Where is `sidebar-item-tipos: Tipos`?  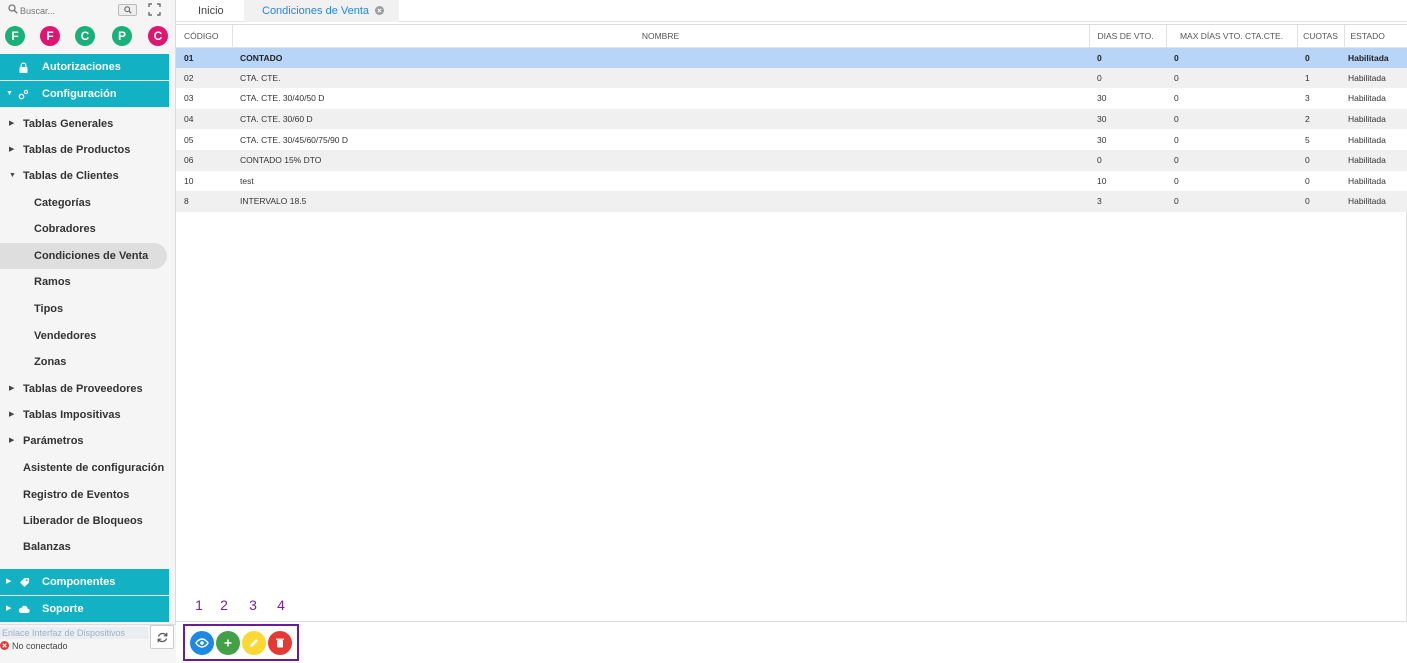 sidebar-item-tipos: Tipos is located at coordinates (84, 309).